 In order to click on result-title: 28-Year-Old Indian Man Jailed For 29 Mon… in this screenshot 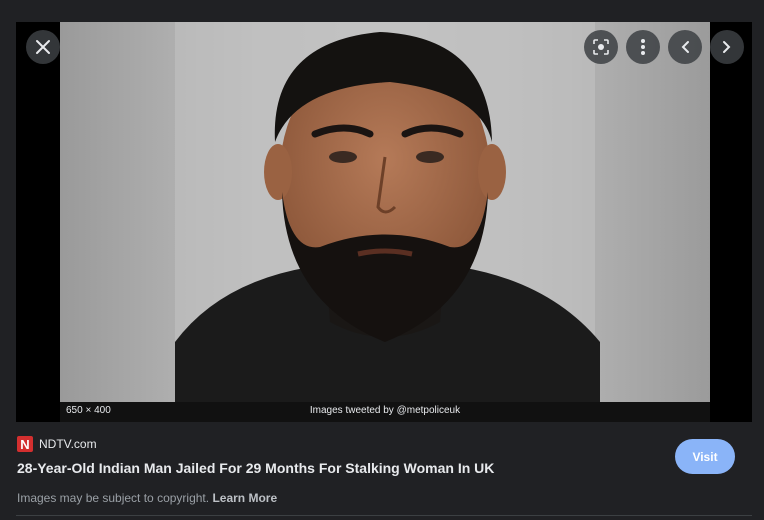, I will do `click(255, 468)`.